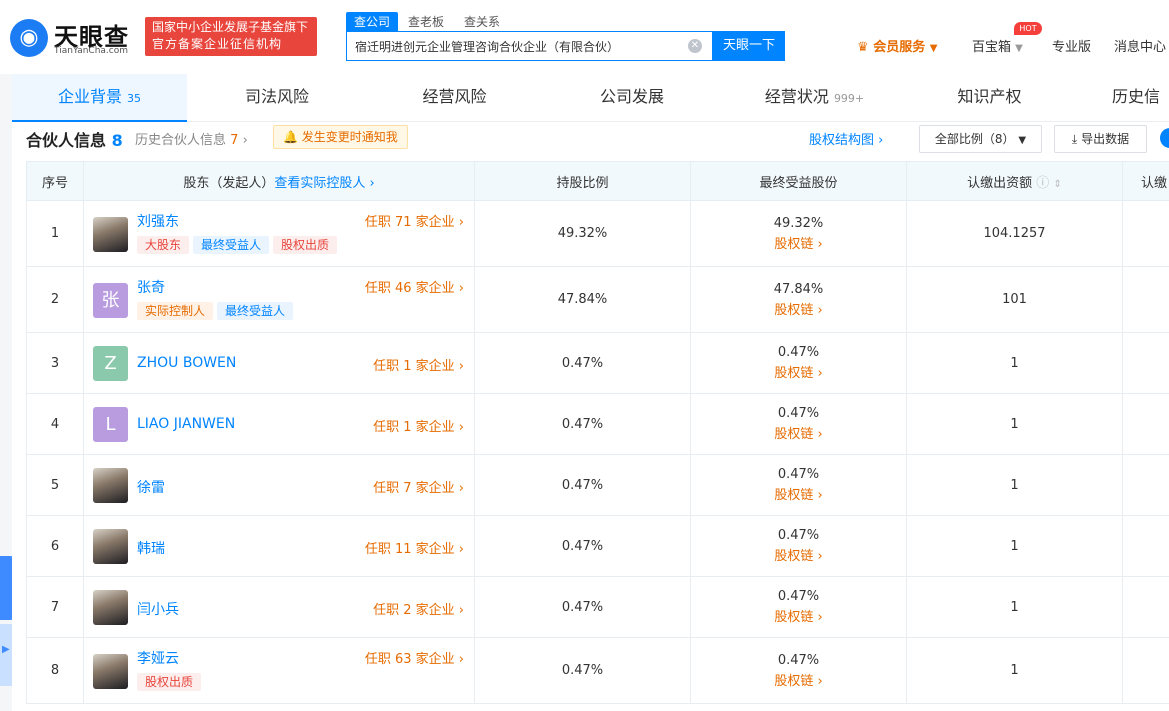 This screenshot has height=711, width=1169. I want to click on question-icon: ⓘ, so click(1042, 183).